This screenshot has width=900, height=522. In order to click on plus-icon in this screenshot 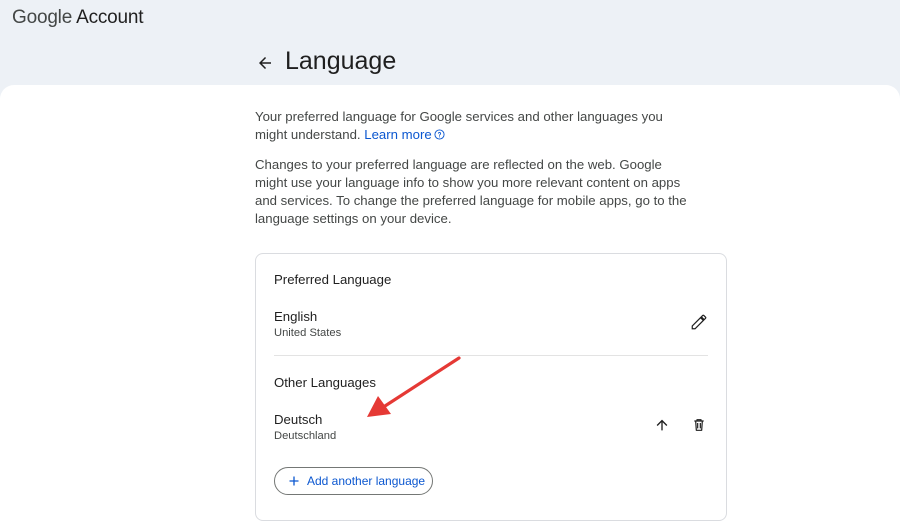, I will do `click(294, 481)`.